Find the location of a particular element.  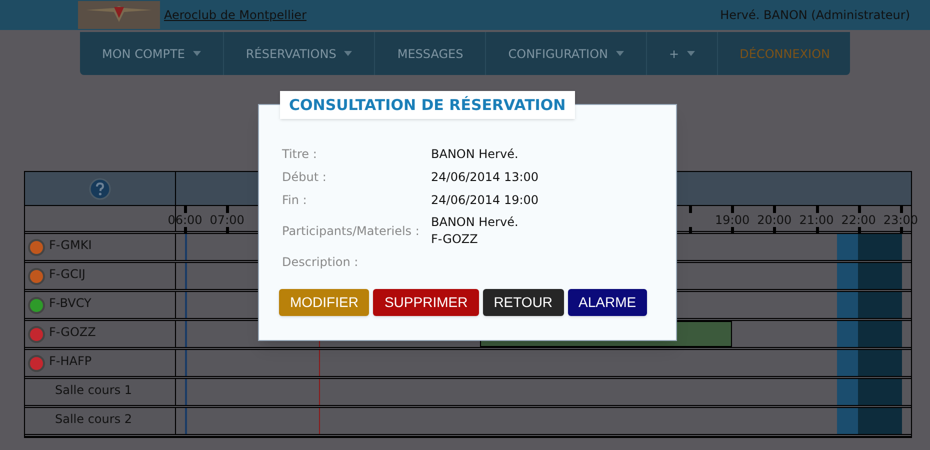

help-icon is located at coordinates (100, 189).